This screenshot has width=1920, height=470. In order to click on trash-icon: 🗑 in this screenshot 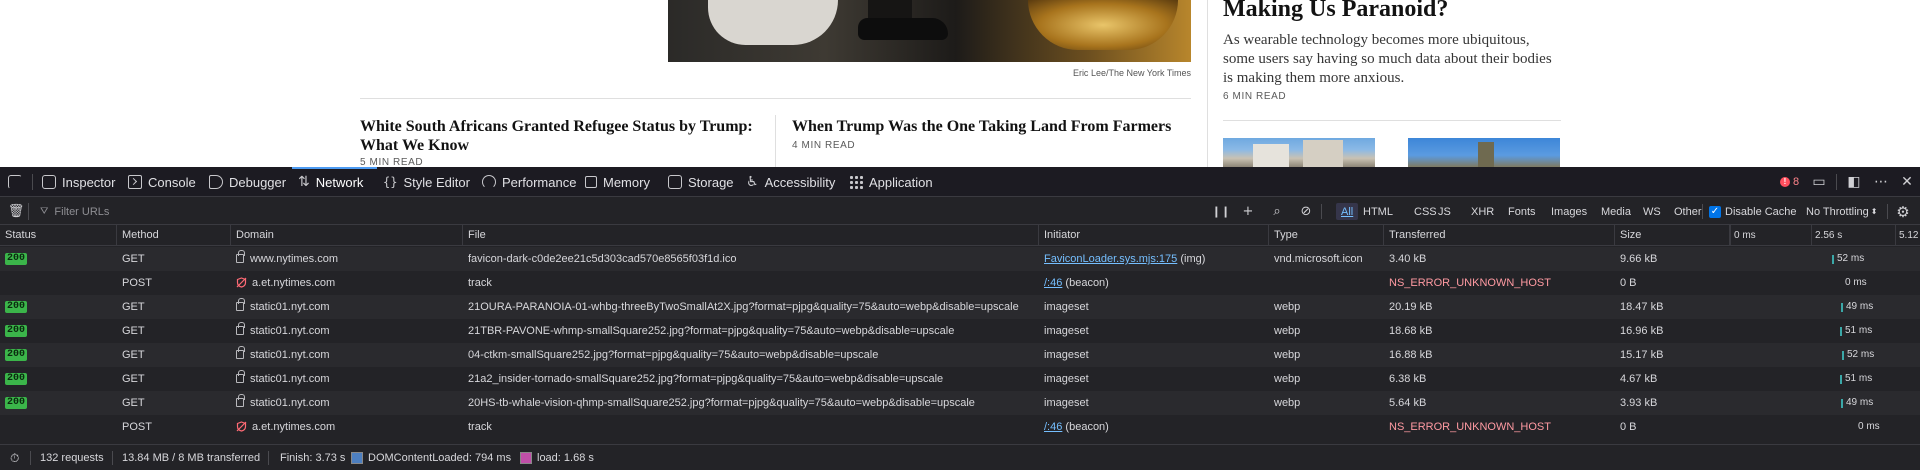, I will do `click(16, 211)`.